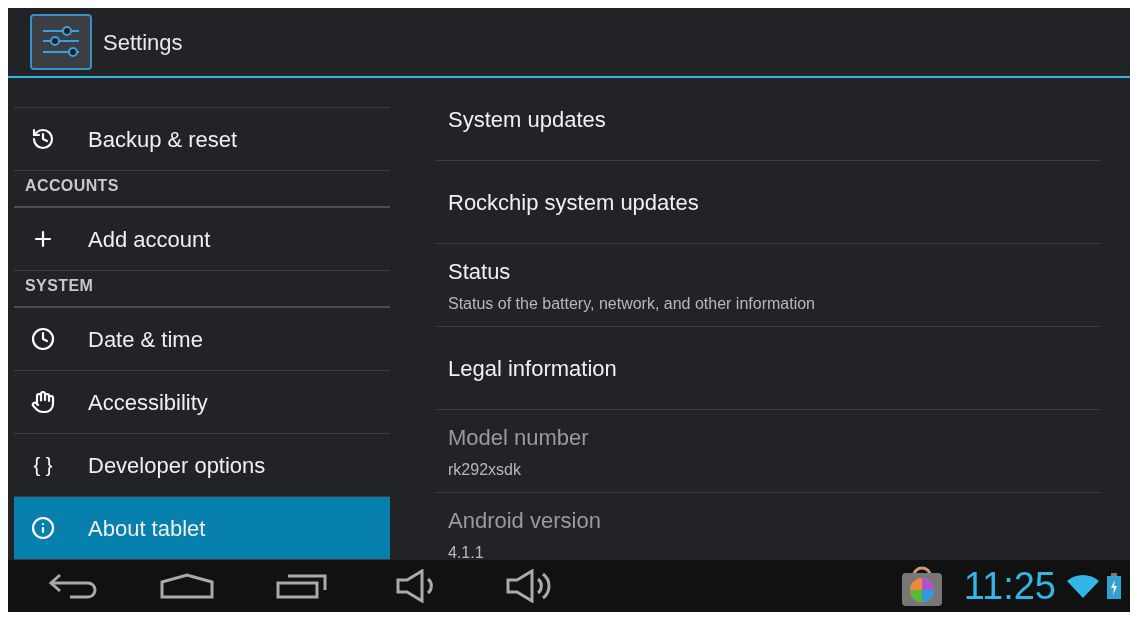 This screenshot has width=1137, height=617. I want to click on battery-charging-icon, so click(1114, 586).